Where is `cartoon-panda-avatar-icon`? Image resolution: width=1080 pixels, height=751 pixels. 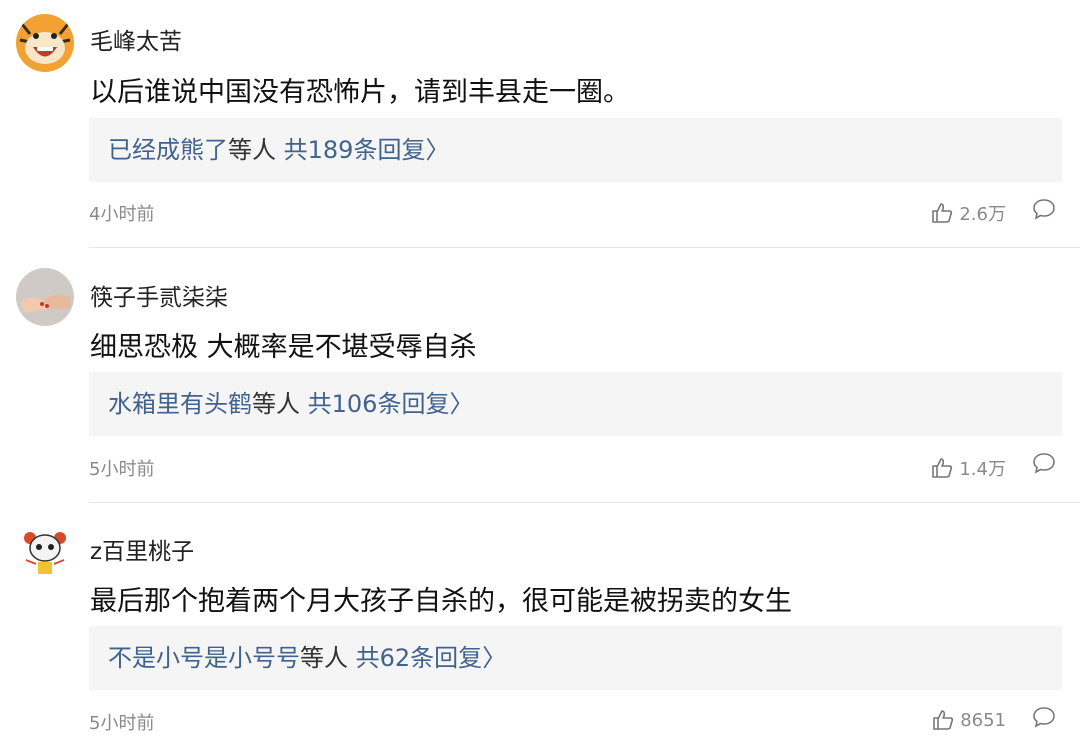 cartoon-panda-avatar-icon is located at coordinates (45, 551).